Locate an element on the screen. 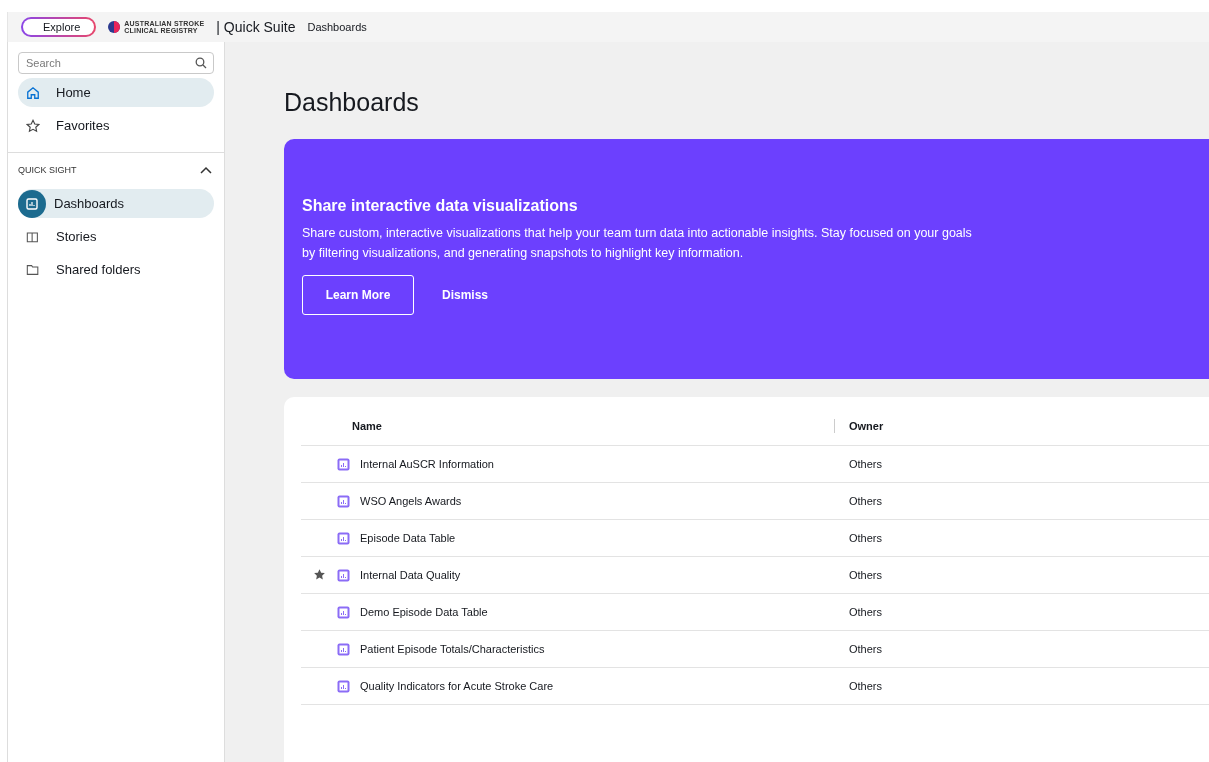 The height and width of the screenshot is (762, 1209). page-title: Dashboards is located at coordinates (352, 102).